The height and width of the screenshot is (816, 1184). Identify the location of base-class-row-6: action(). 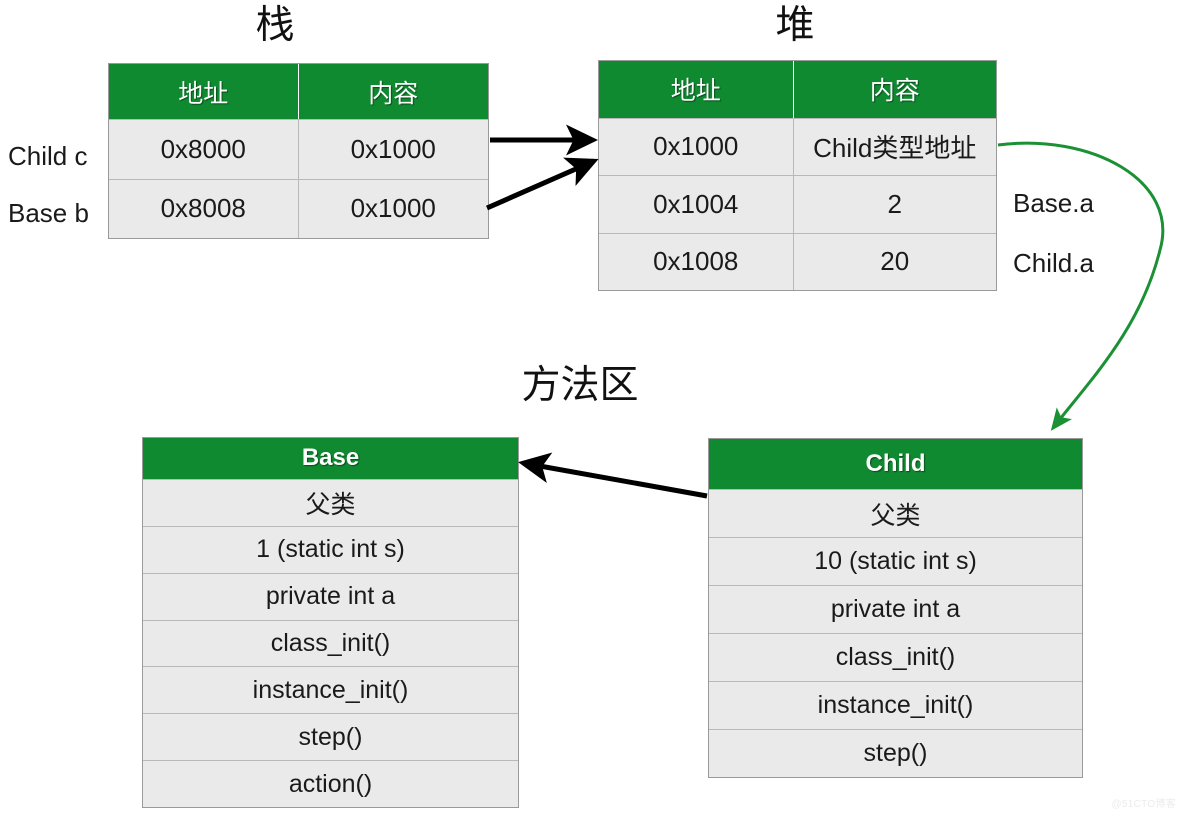
(330, 783).